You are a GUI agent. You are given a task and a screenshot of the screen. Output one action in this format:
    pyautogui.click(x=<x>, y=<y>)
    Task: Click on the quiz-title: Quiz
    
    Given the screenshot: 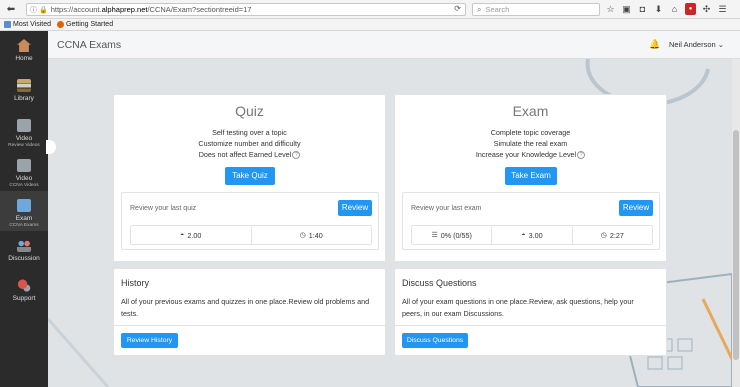 What is the action you would take?
    pyautogui.click(x=249, y=111)
    